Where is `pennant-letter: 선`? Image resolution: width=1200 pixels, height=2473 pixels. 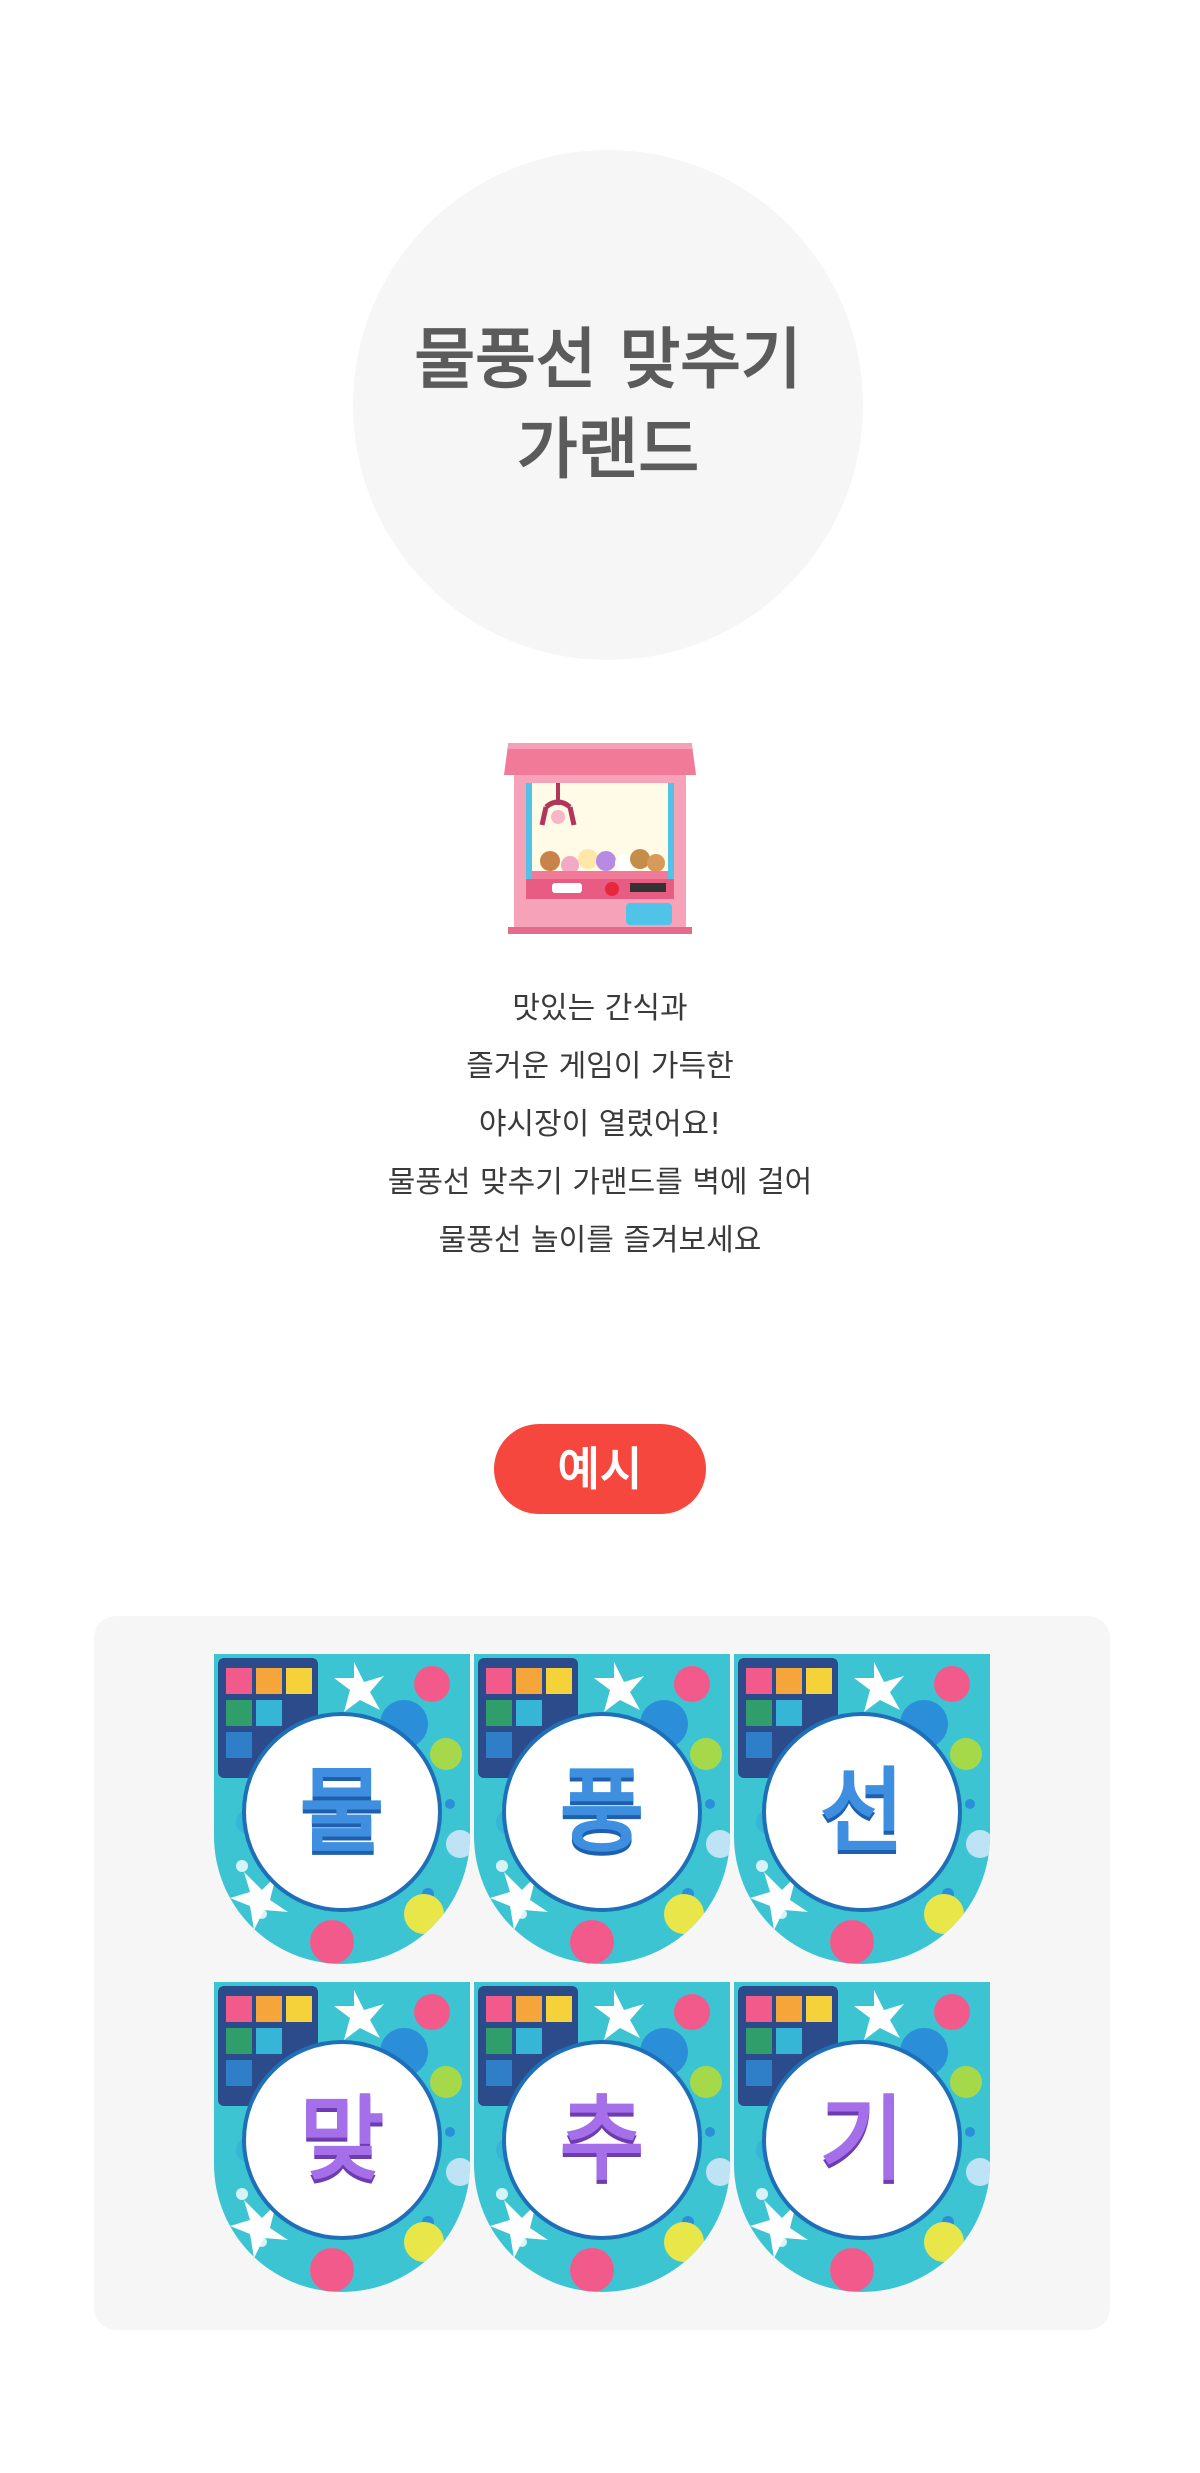 pennant-letter: 선 is located at coordinates (862, 1811).